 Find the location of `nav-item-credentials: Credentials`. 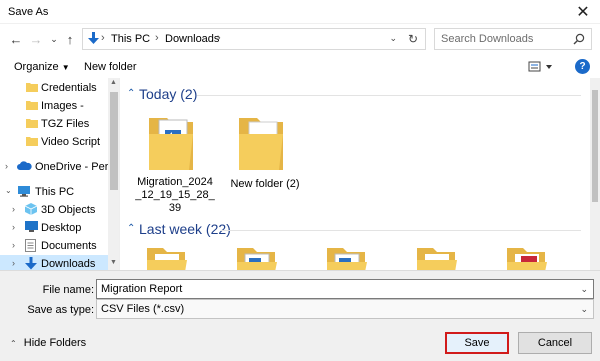

nav-item-credentials: Credentials is located at coordinates (54, 88).